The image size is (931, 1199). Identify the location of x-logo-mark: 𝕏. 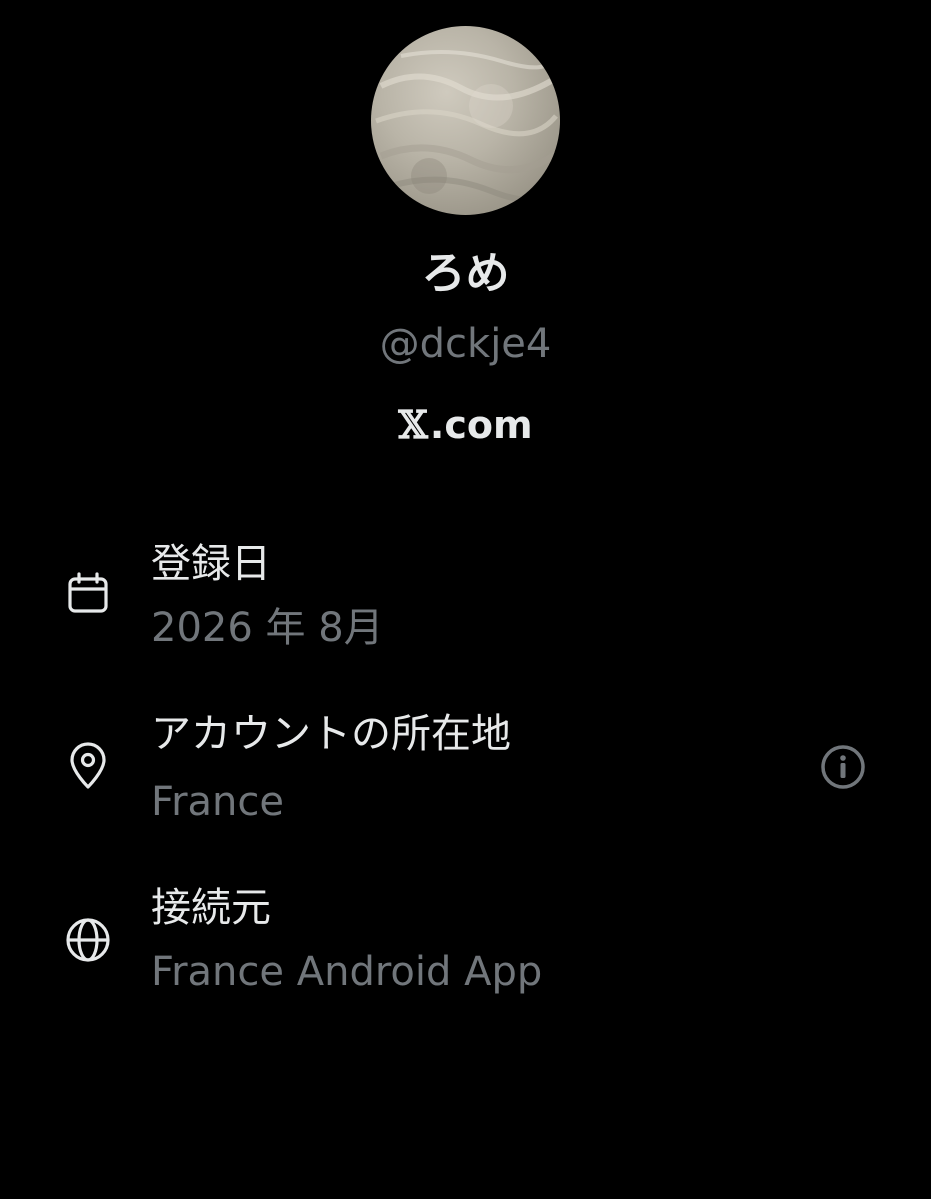
(413, 424).